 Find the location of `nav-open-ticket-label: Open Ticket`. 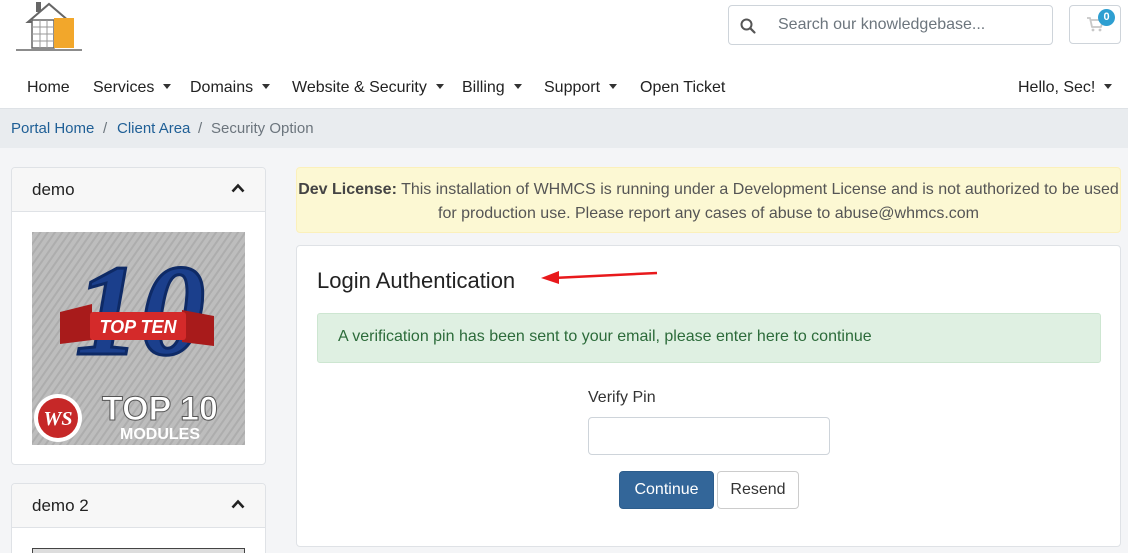

nav-open-ticket-label: Open Ticket is located at coordinates (683, 87).